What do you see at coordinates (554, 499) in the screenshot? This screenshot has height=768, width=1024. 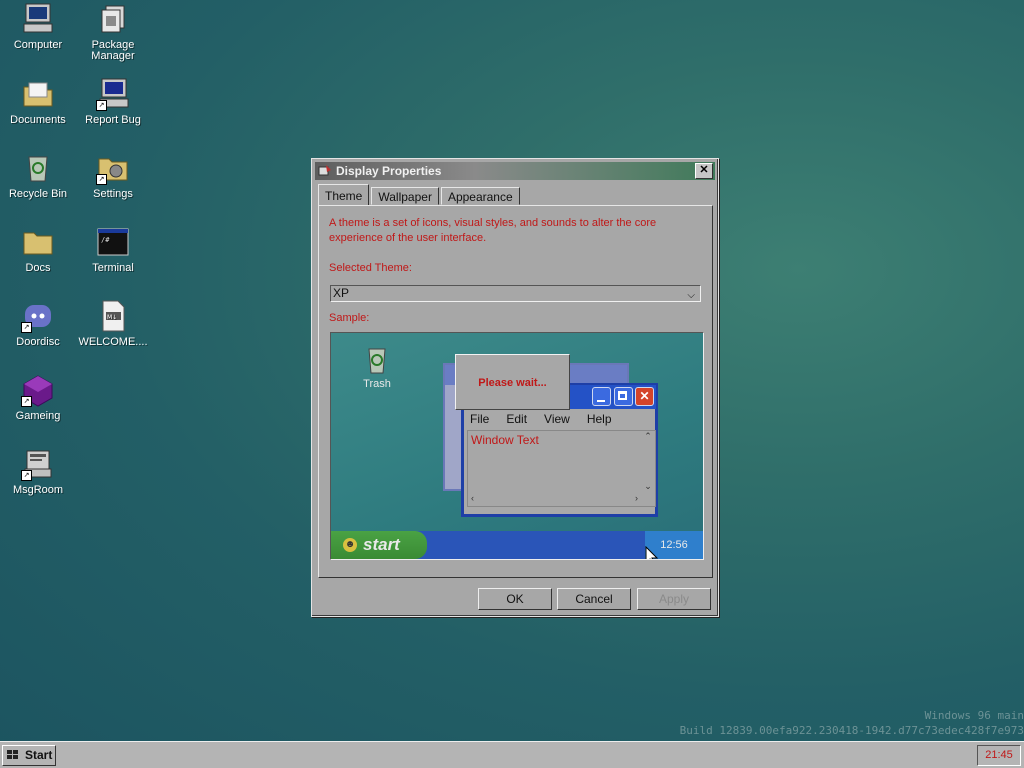 I see `horizontal-scrollbar: ‹ ›` at bounding box center [554, 499].